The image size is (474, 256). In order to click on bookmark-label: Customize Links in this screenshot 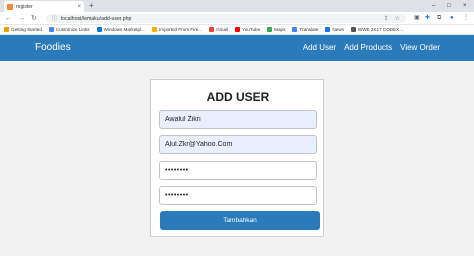, I will do `click(72, 29)`.